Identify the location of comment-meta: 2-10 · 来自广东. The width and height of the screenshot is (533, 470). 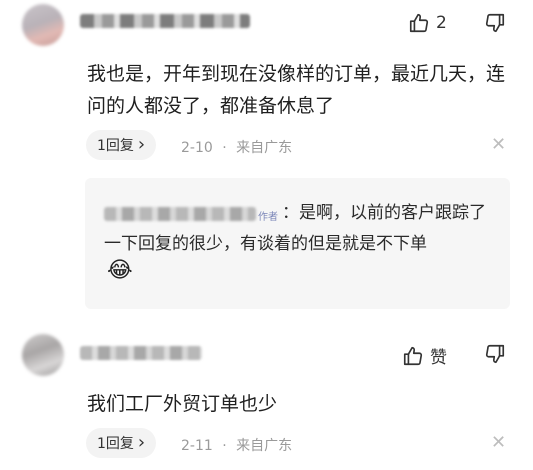
(236, 147).